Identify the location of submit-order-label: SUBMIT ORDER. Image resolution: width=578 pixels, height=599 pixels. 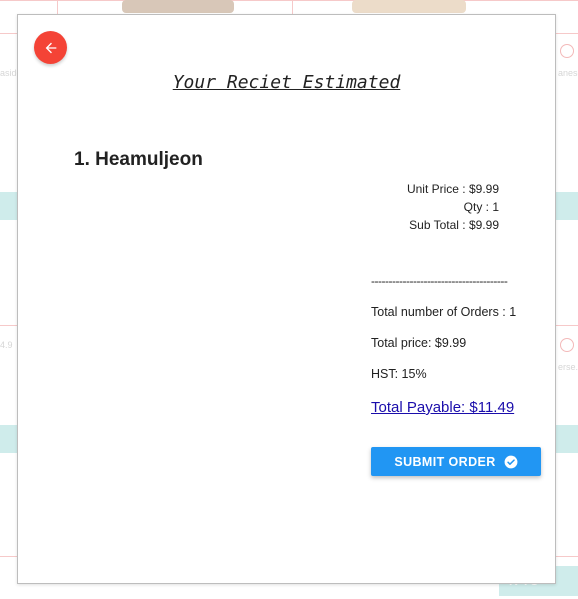
(445, 461).